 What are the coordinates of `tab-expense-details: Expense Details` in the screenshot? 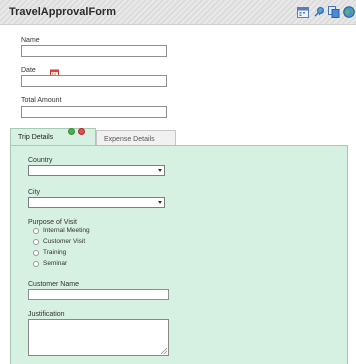 It's located at (136, 137).